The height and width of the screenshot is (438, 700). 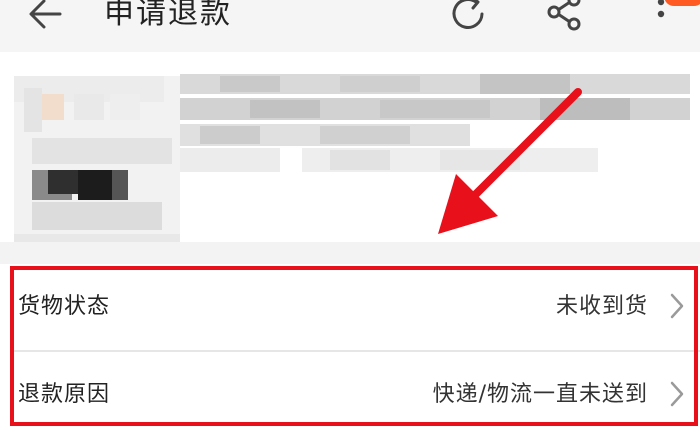 I want to click on arrow-left-icon, so click(x=46, y=17).